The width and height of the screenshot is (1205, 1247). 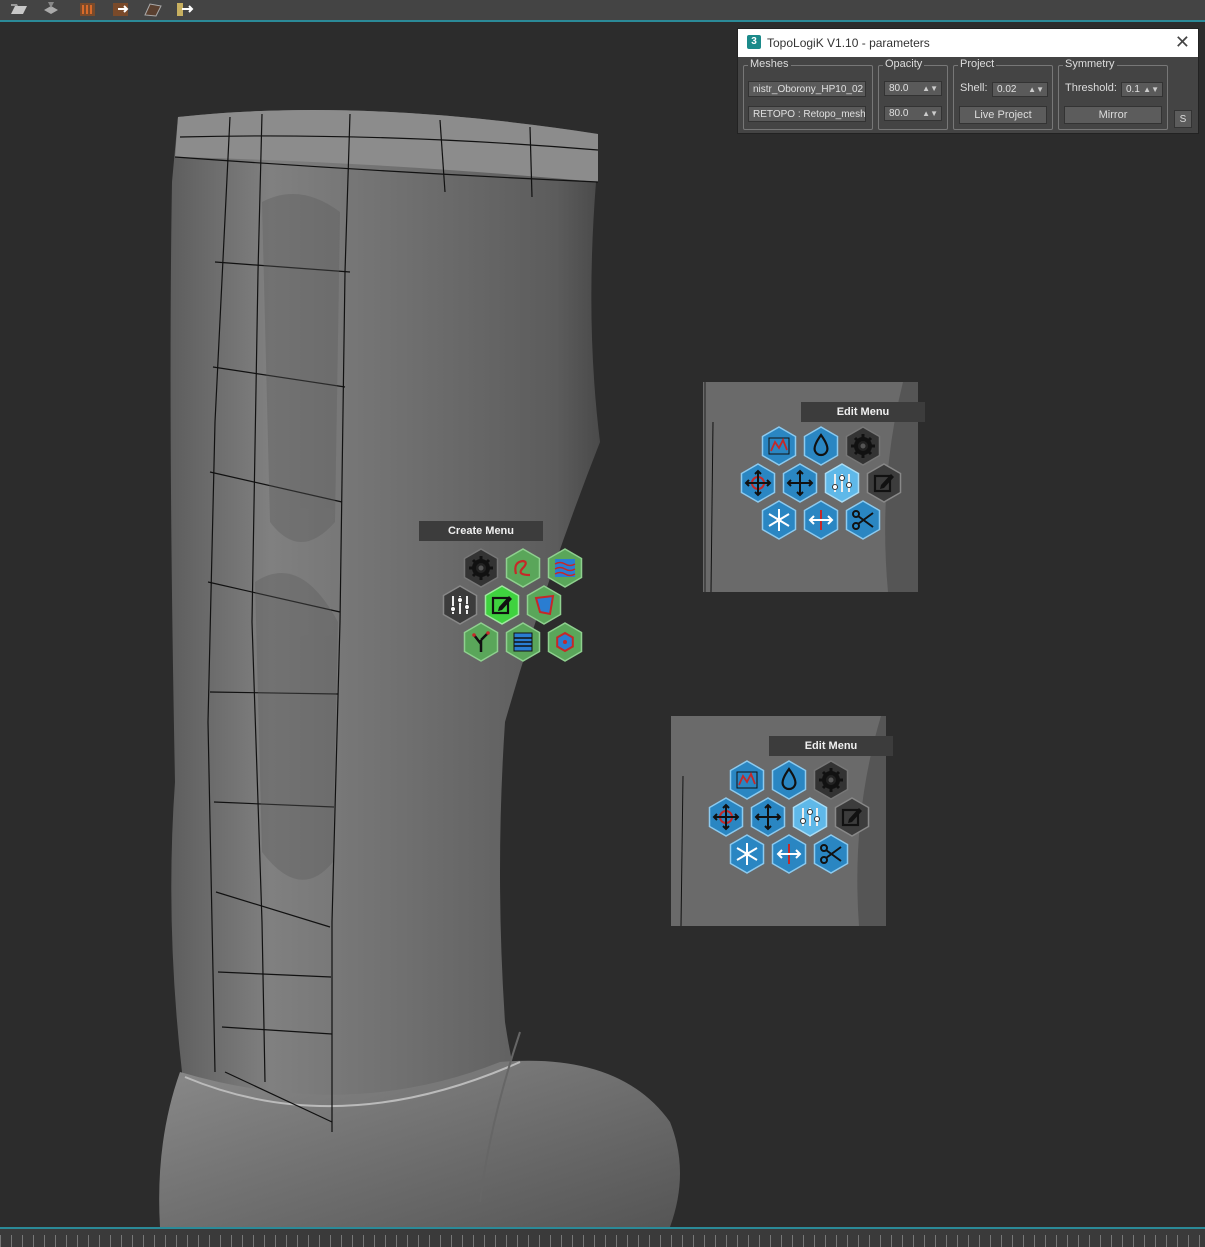 What do you see at coordinates (831, 746) in the screenshot?
I see `edit-menu-2-title: Edit Menu` at bounding box center [831, 746].